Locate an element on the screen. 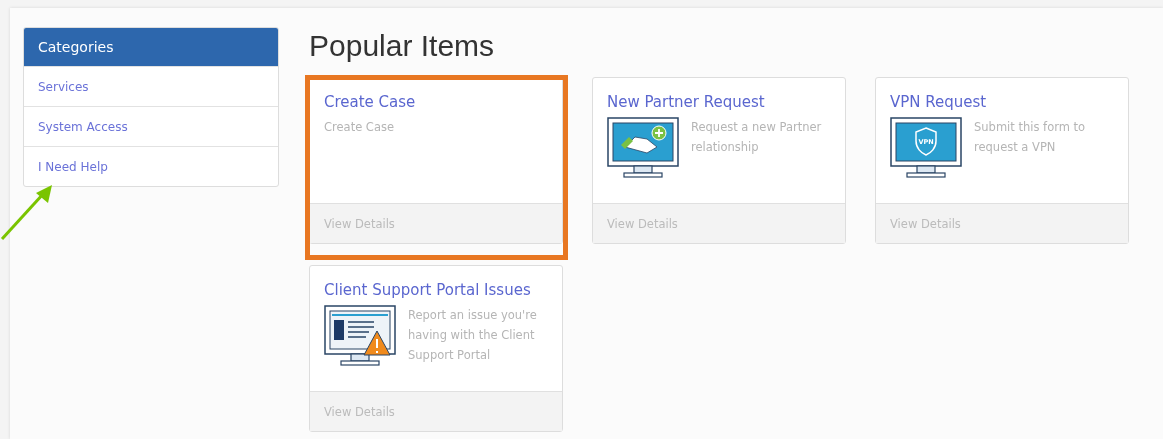 This screenshot has height=439, width=1163. card-description: Request a new Partner relationship is located at coordinates (757, 137).